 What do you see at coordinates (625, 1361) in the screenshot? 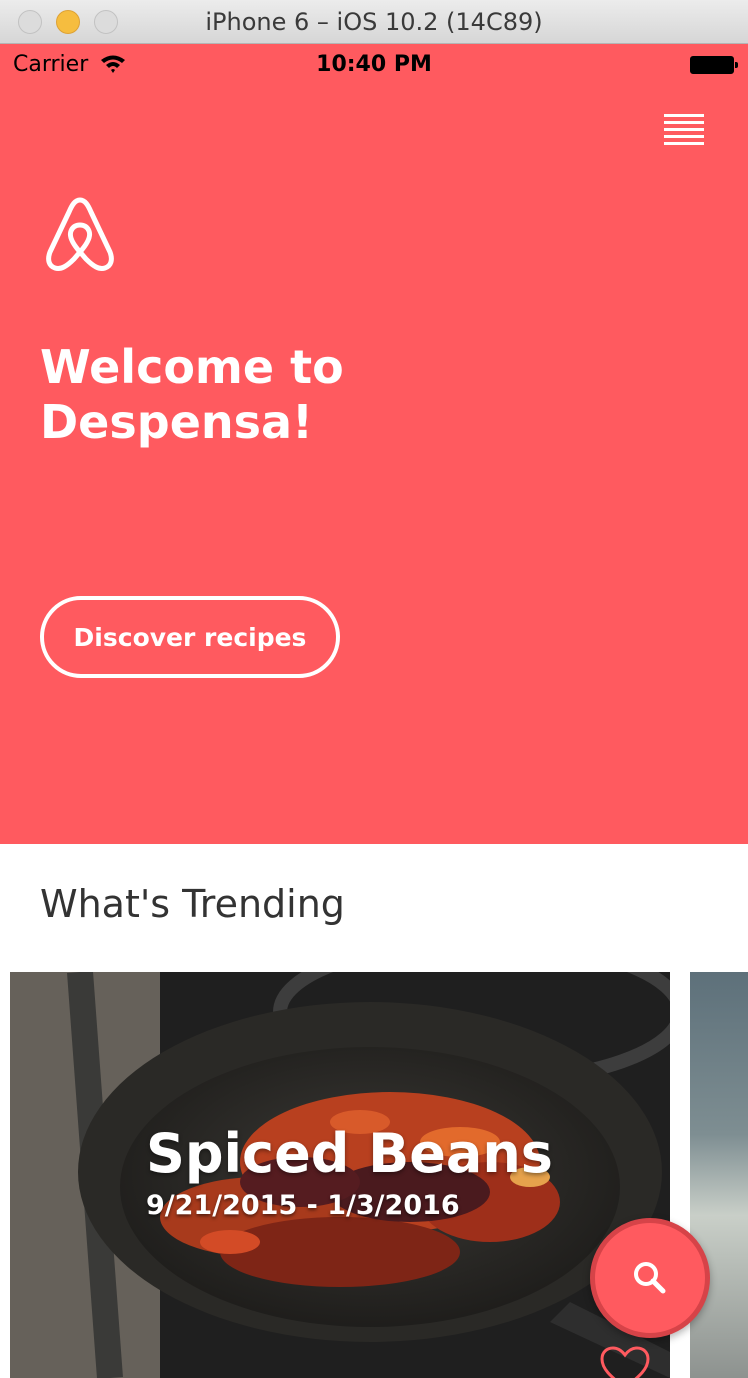
I see `heart-outline-icon` at bounding box center [625, 1361].